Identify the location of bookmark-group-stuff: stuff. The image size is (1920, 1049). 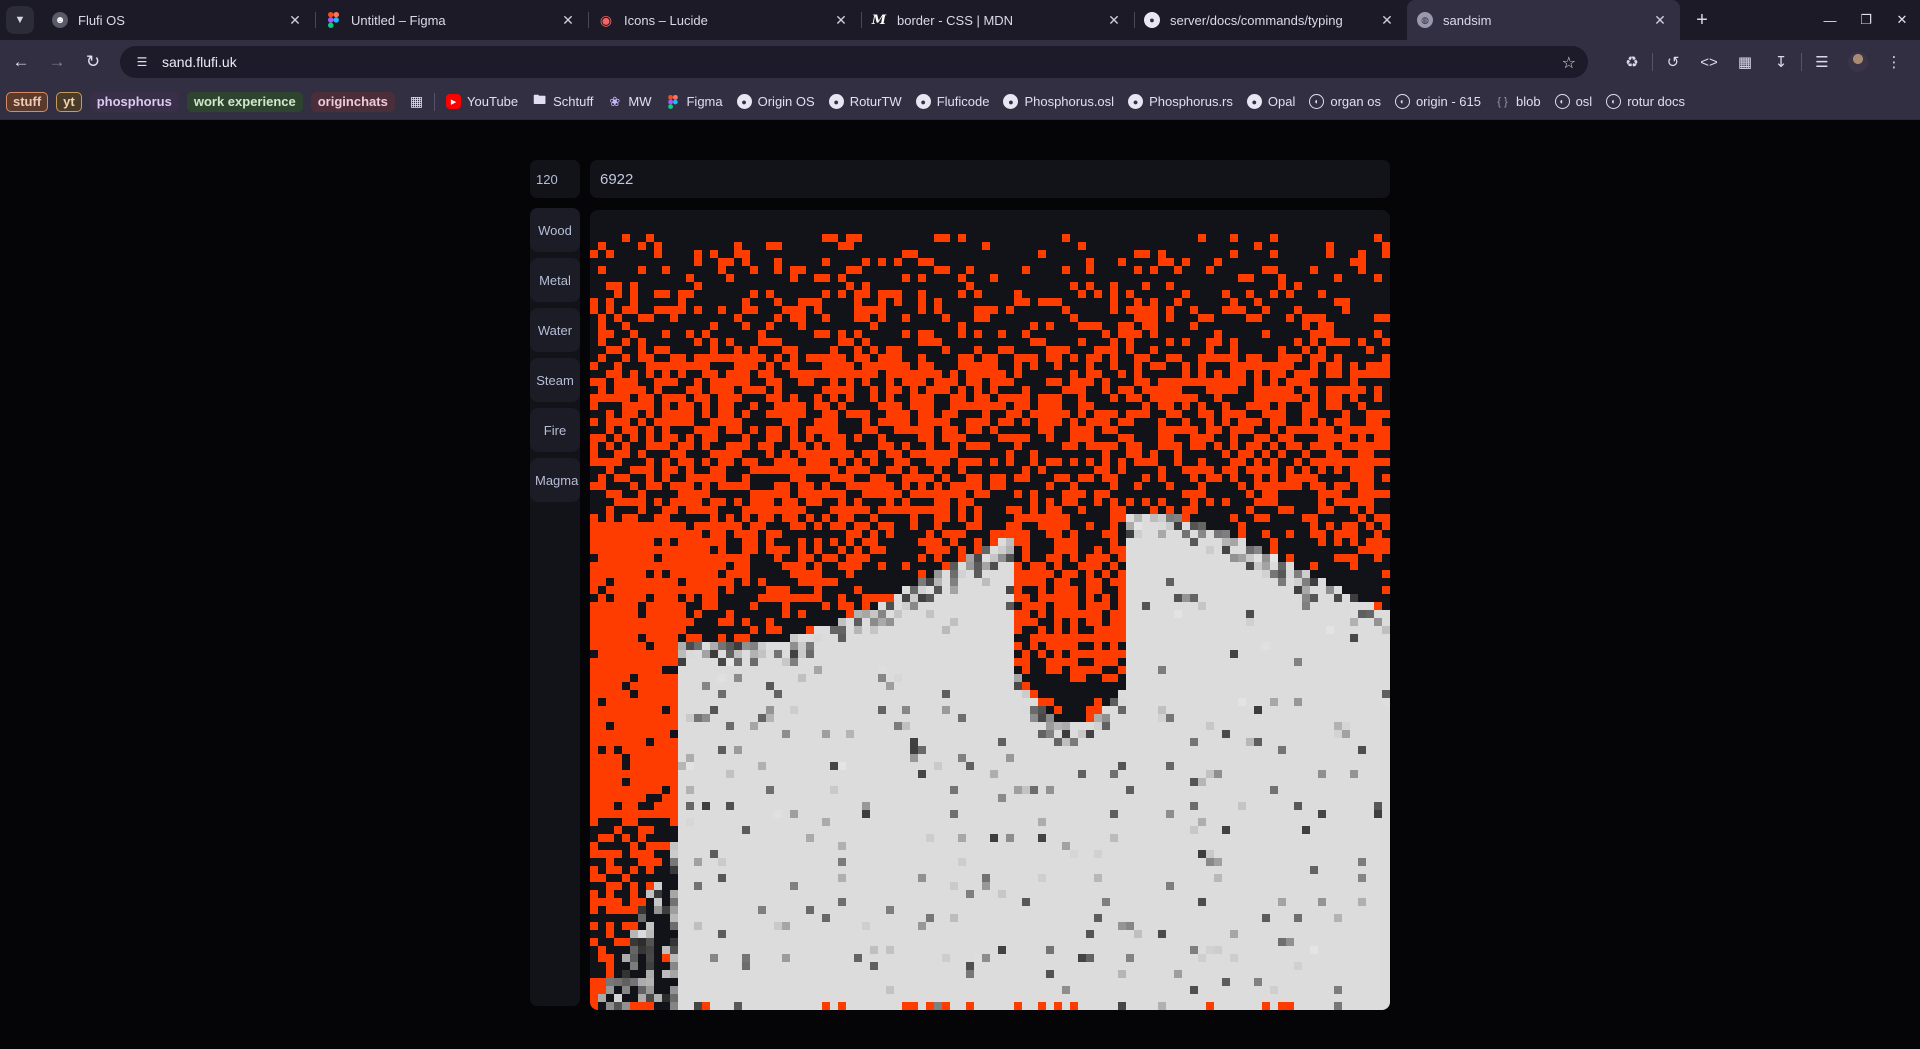
(27, 101).